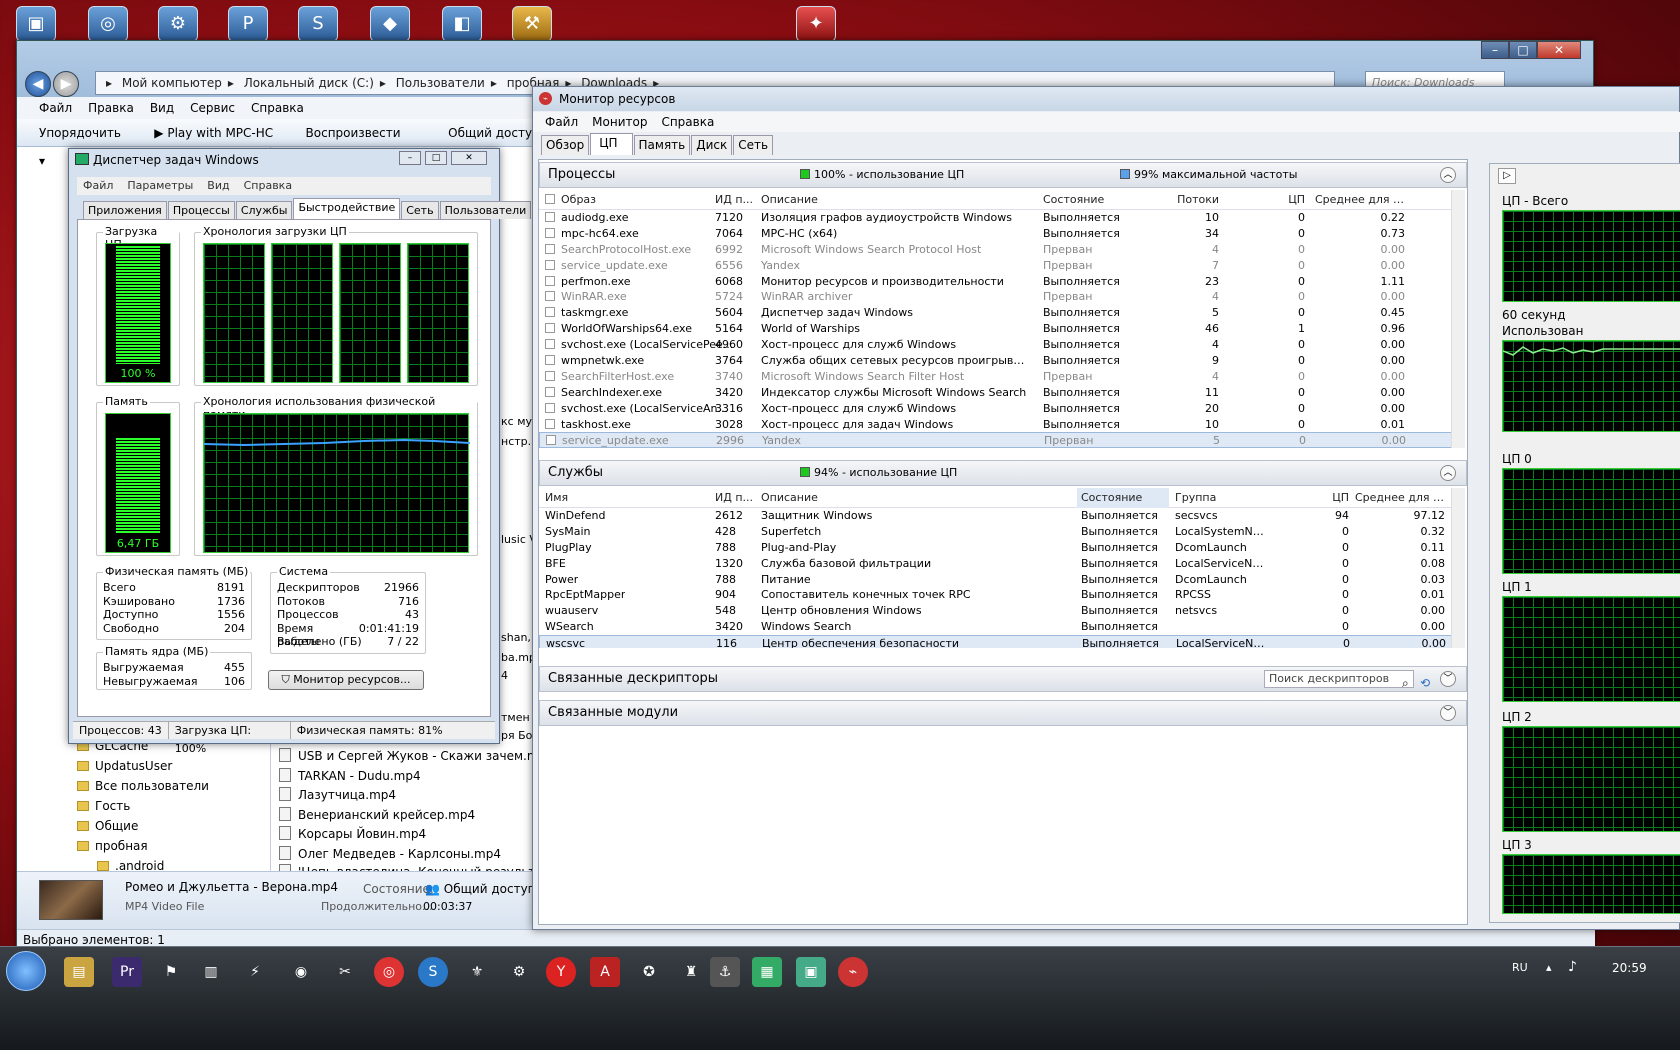 The height and width of the screenshot is (1050, 1680). Describe the element at coordinates (318, 24) in the screenshot. I see `app-icon: S` at that location.